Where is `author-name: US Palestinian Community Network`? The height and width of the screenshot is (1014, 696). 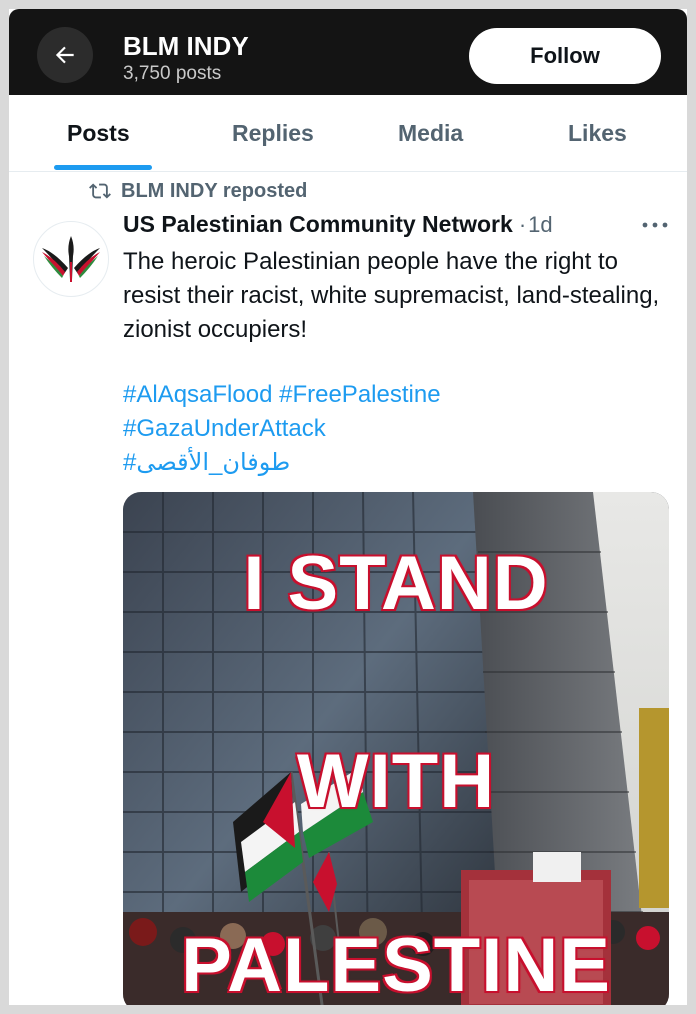
author-name: US Palestinian Community Network is located at coordinates (318, 224).